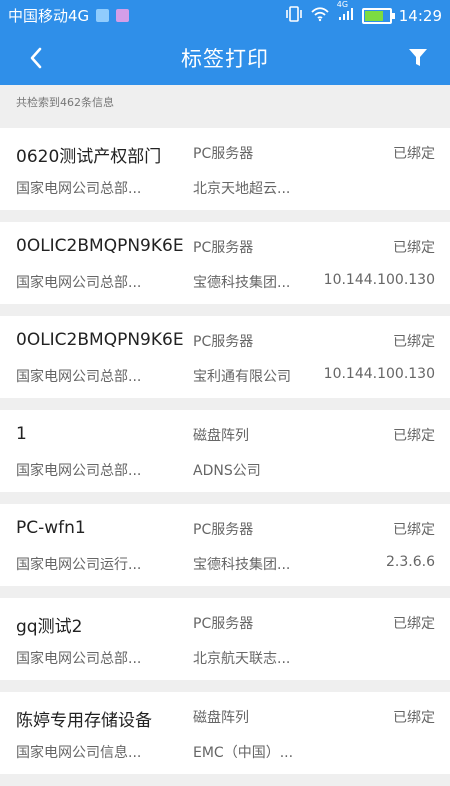 Image resolution: width=450 pixels, height=786 pixels. I want to click on filter-button, so click(418, 58).